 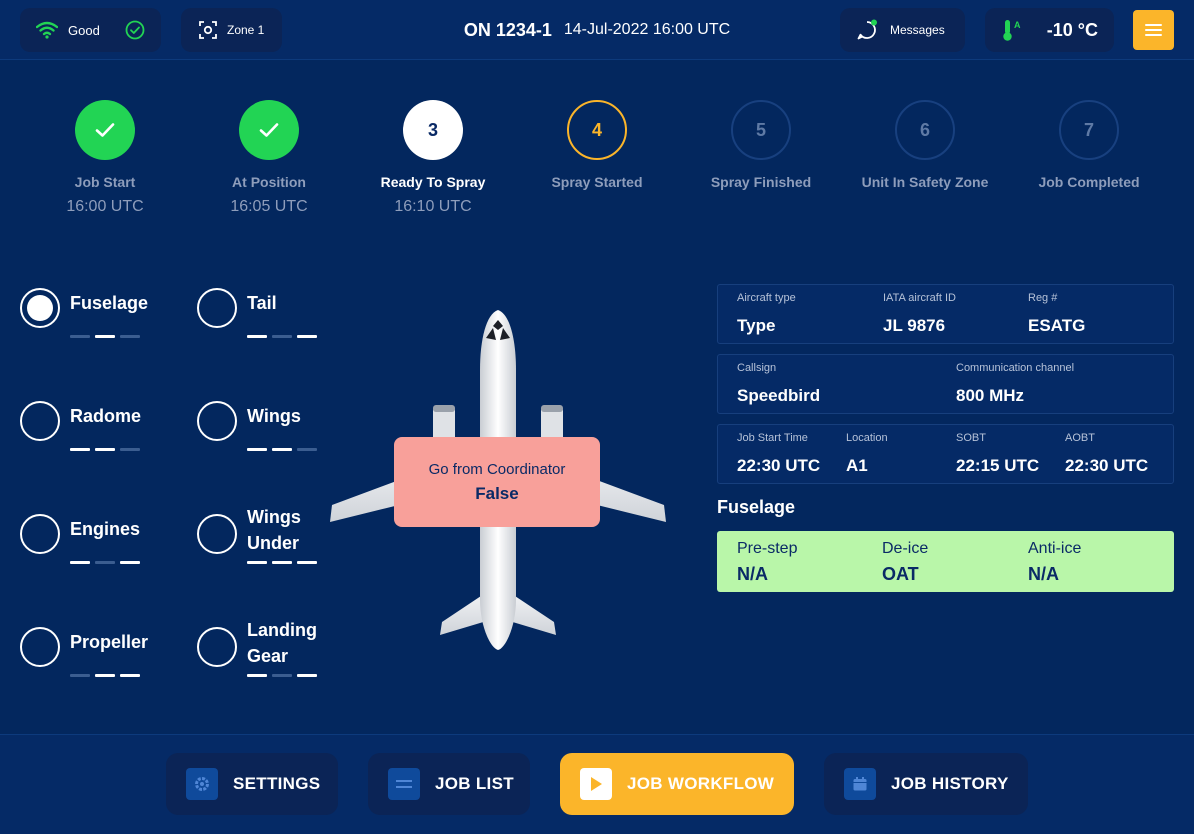 What do you see at coordinates (1015, 368) in the screenshot?
I see `channel-label: Communication channel` at bounding box center [1015, 368].